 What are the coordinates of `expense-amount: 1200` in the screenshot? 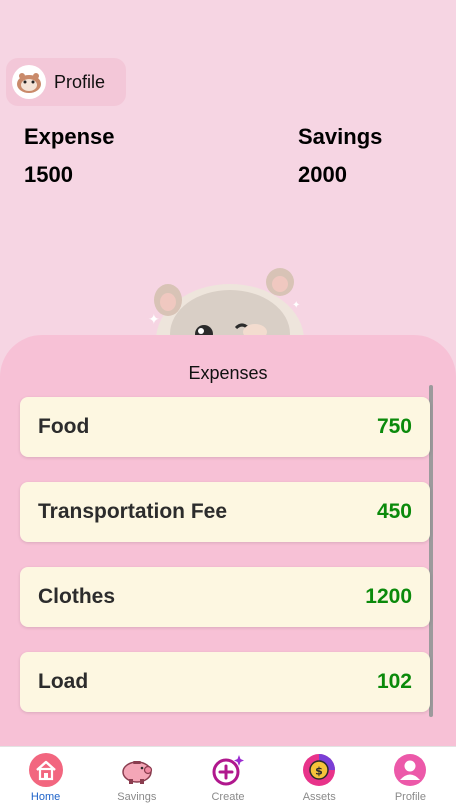 It's located at (388, 596).